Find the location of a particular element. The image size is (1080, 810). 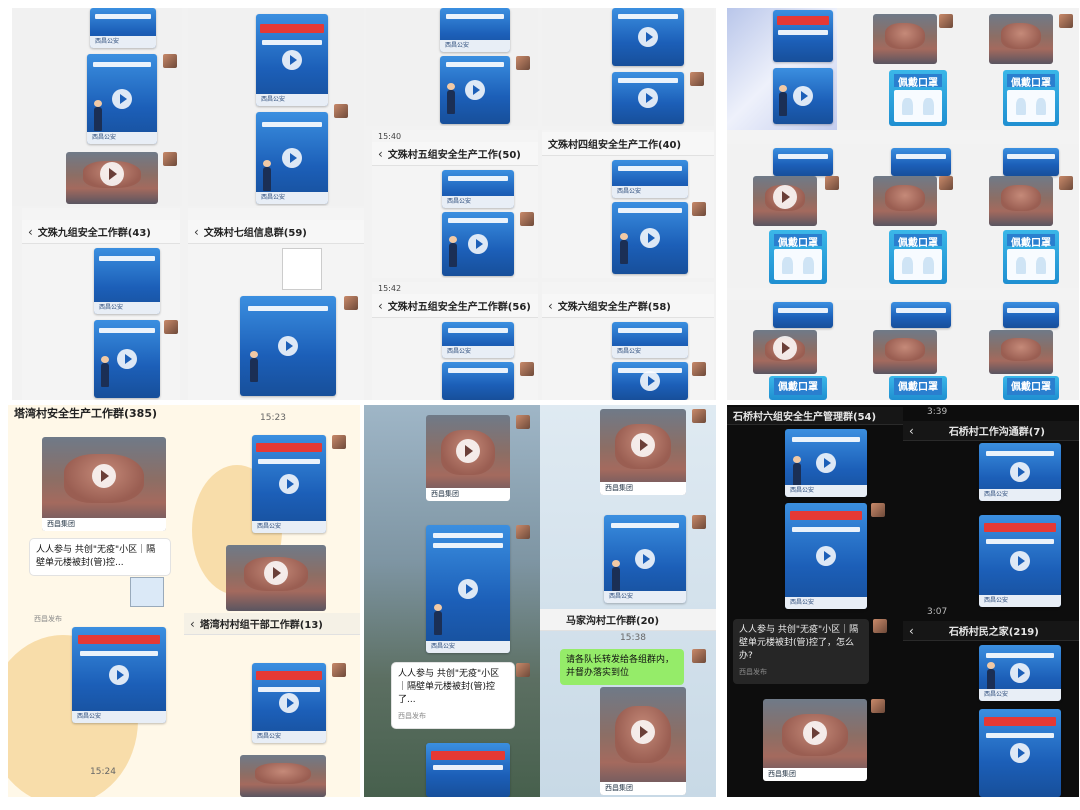

chat-title: 塔湾村安全生产工作群(385) is located at coordinates (86, 413).